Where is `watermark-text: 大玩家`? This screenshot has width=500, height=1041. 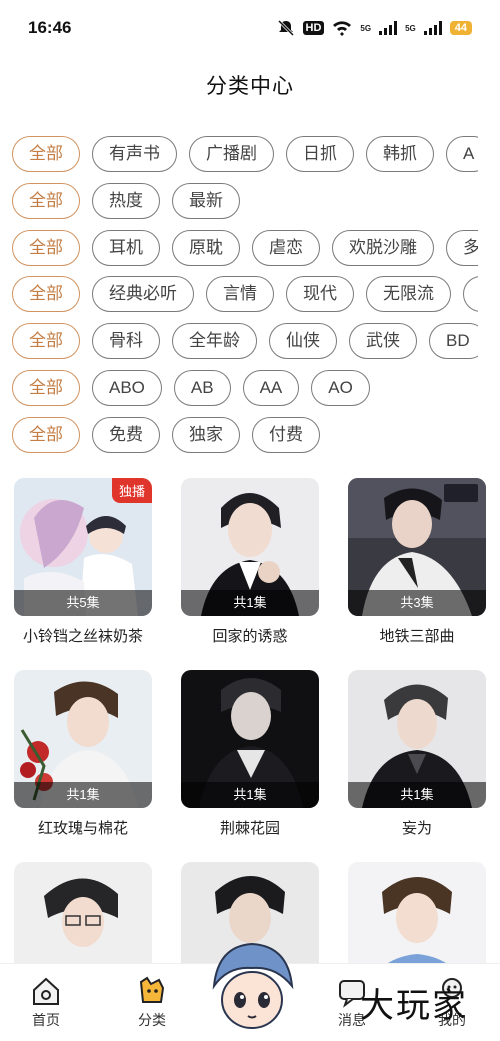 watermark-text: 大玩家 is located at coordinates (414, 1006).